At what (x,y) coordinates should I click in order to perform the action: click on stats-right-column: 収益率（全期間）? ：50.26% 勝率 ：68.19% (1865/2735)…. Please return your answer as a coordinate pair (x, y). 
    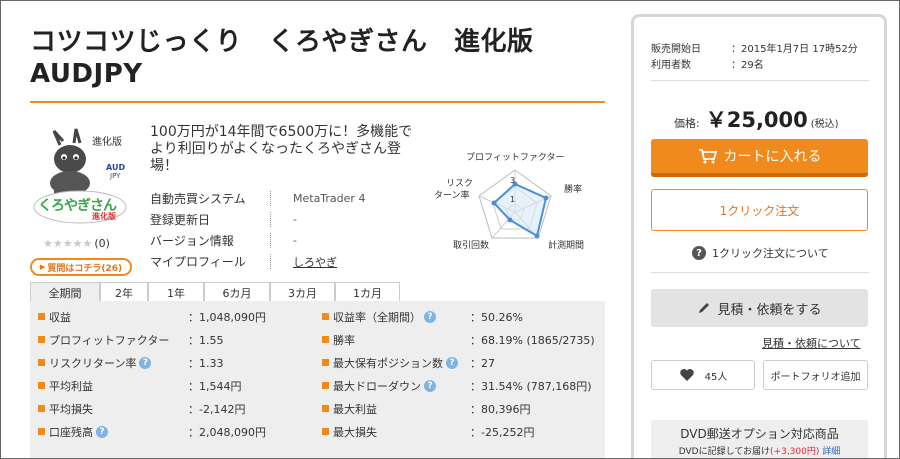
    Looking at the image, I should click on (462, 374).